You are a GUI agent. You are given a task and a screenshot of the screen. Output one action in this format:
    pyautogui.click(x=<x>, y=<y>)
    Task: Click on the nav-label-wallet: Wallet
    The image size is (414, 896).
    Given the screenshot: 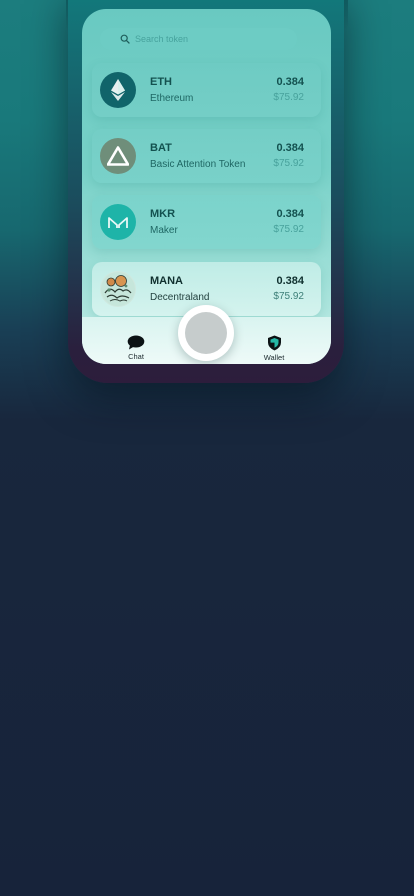 What is the action you would take?
    pyautogui.click(x=274, y=357)
    